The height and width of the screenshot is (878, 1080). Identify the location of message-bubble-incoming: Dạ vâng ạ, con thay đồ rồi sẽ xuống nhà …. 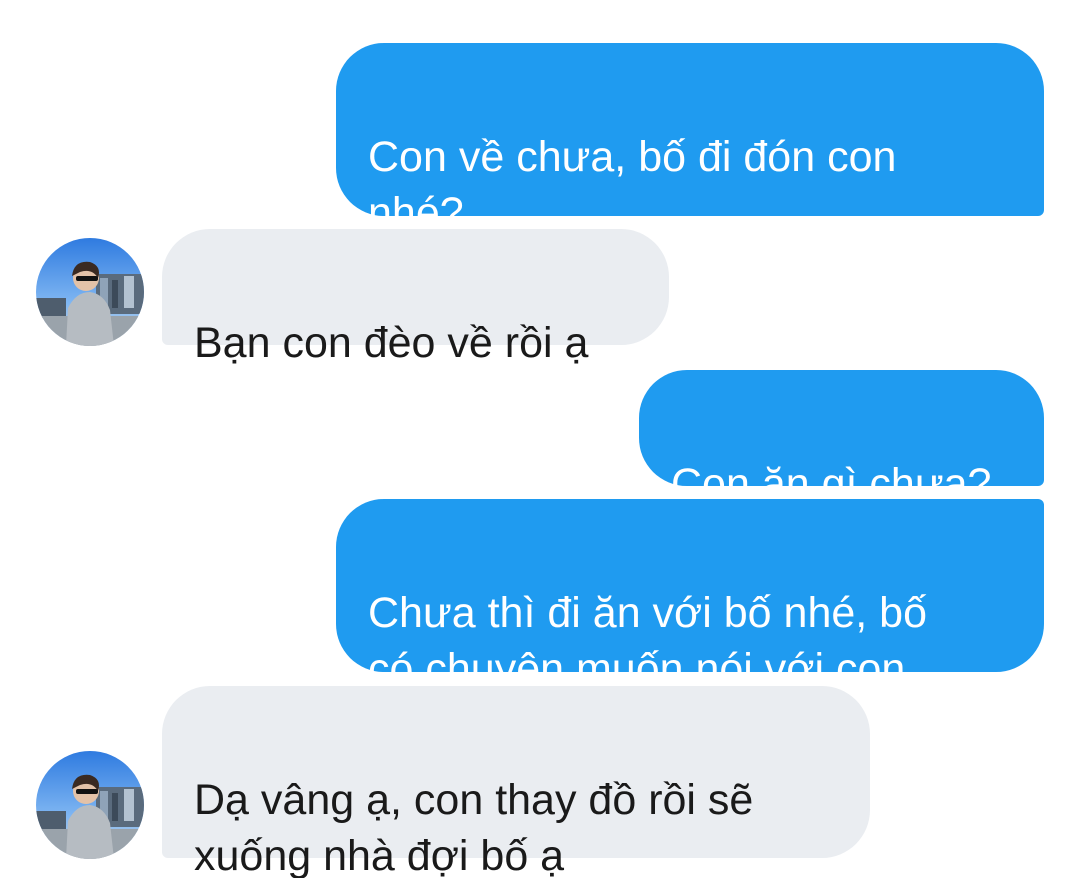
(516, 782).